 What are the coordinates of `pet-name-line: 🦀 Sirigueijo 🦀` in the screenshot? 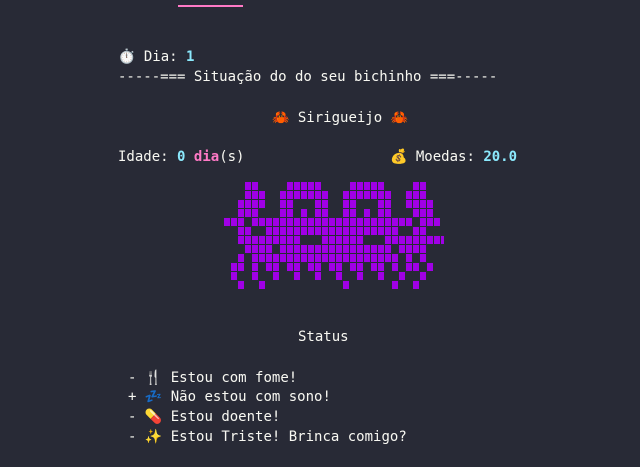 It's located at (340, 118).